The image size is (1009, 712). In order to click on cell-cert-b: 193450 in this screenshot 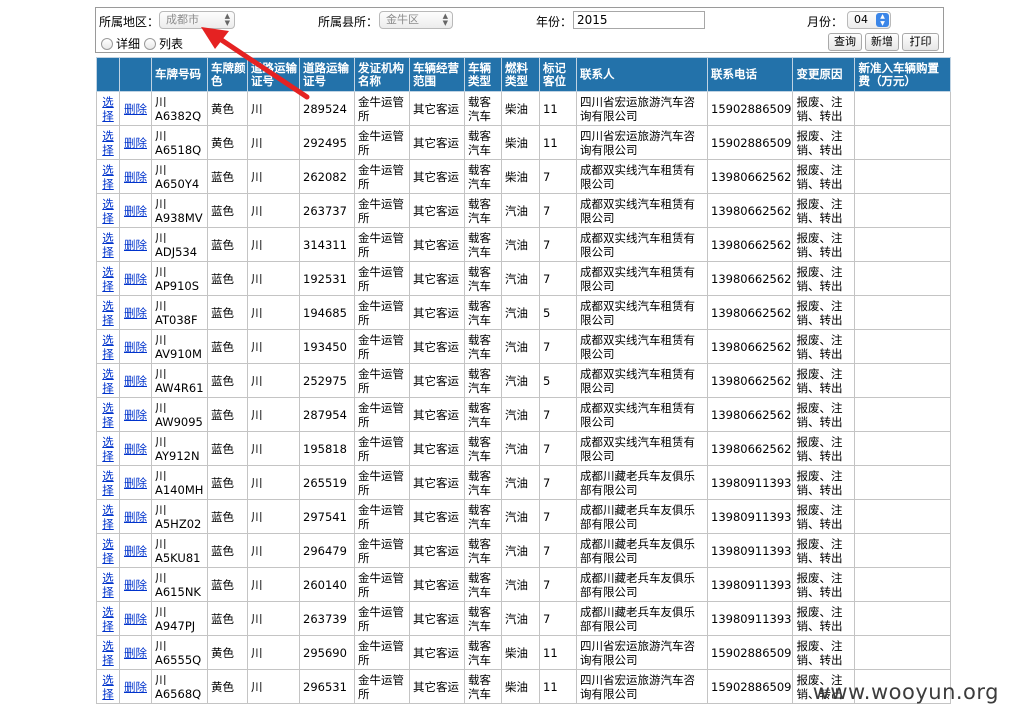, I will do `click(327, 346)`.